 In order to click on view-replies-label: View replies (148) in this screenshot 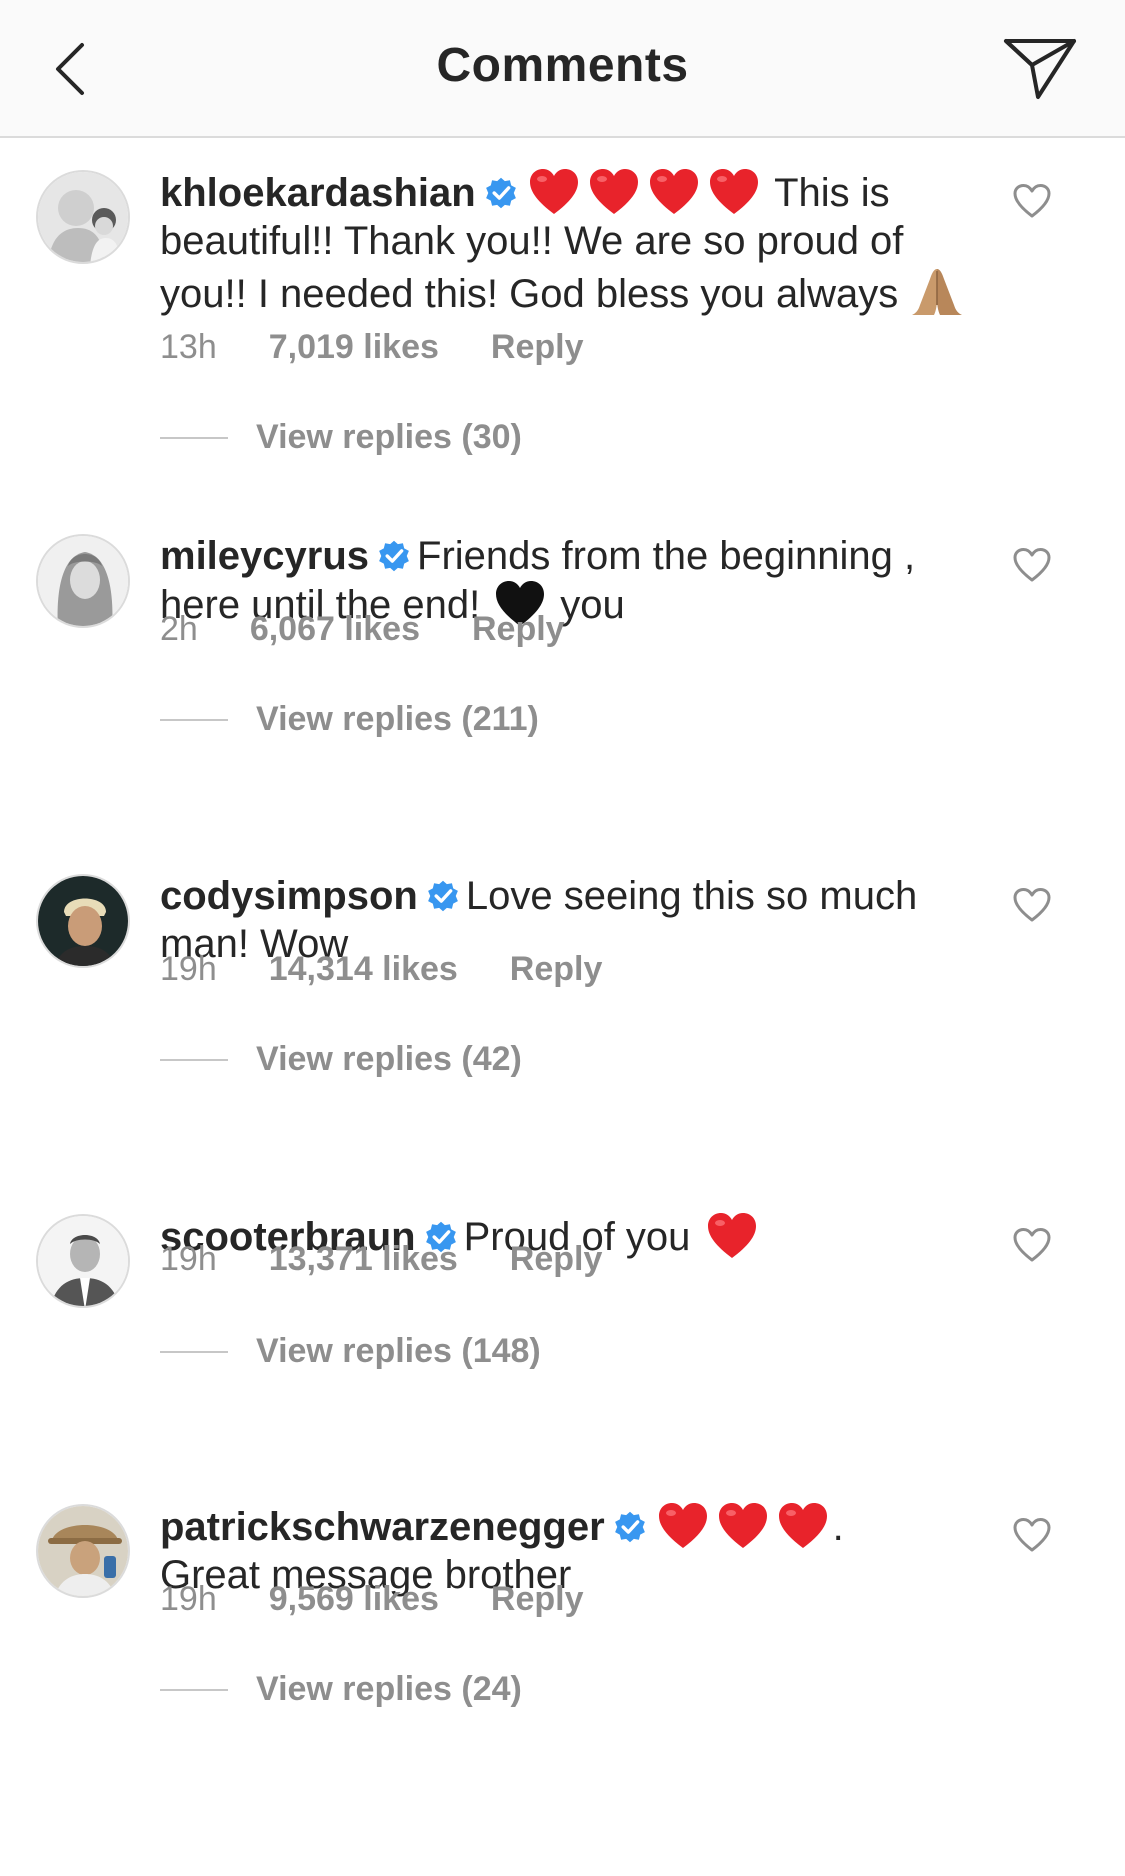, I will do `click(398, 1351)`.